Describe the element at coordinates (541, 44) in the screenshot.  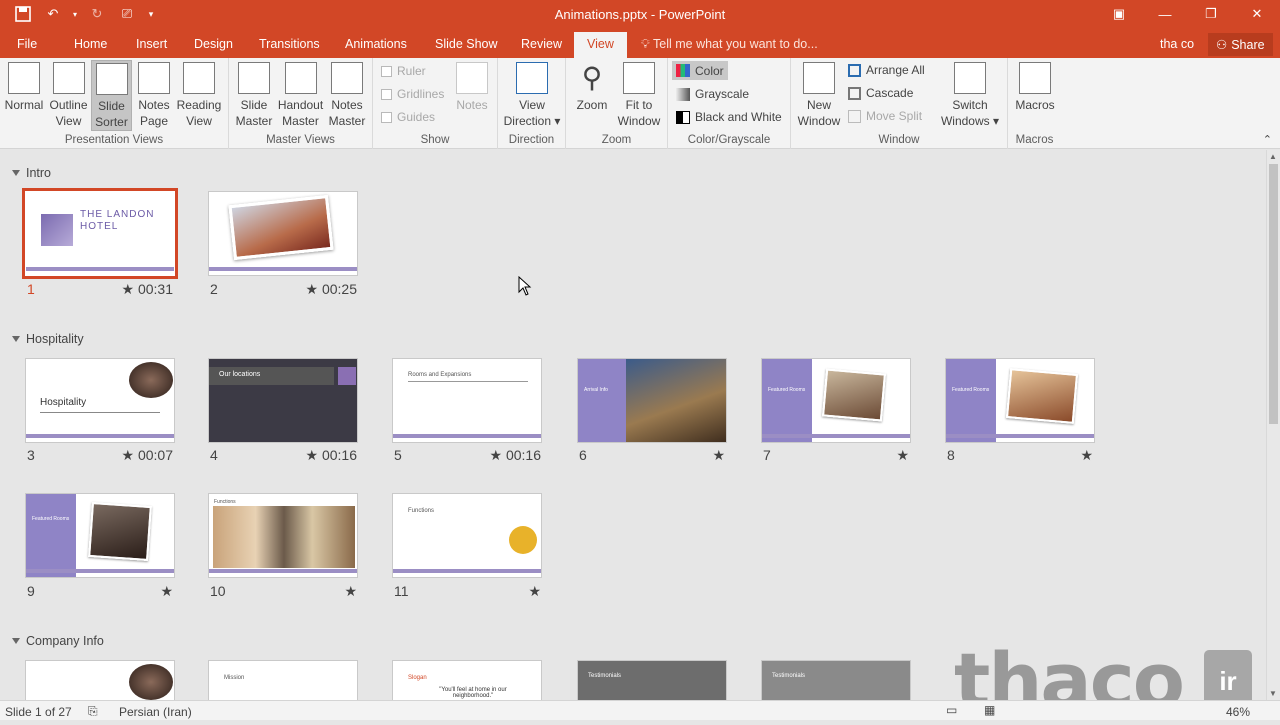
I see `tab-review: Review` at that location.